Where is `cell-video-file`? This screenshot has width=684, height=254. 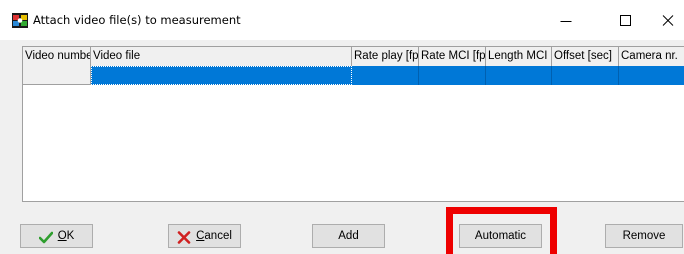
cell-video-file is located at coordinates (221, 75).